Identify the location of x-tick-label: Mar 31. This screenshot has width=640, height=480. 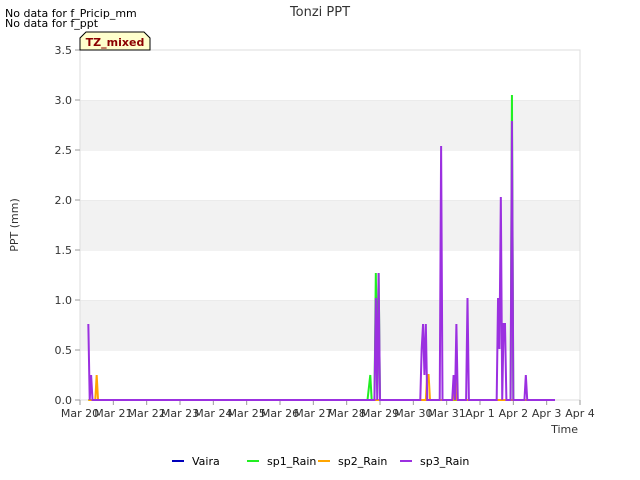
(447, 413).